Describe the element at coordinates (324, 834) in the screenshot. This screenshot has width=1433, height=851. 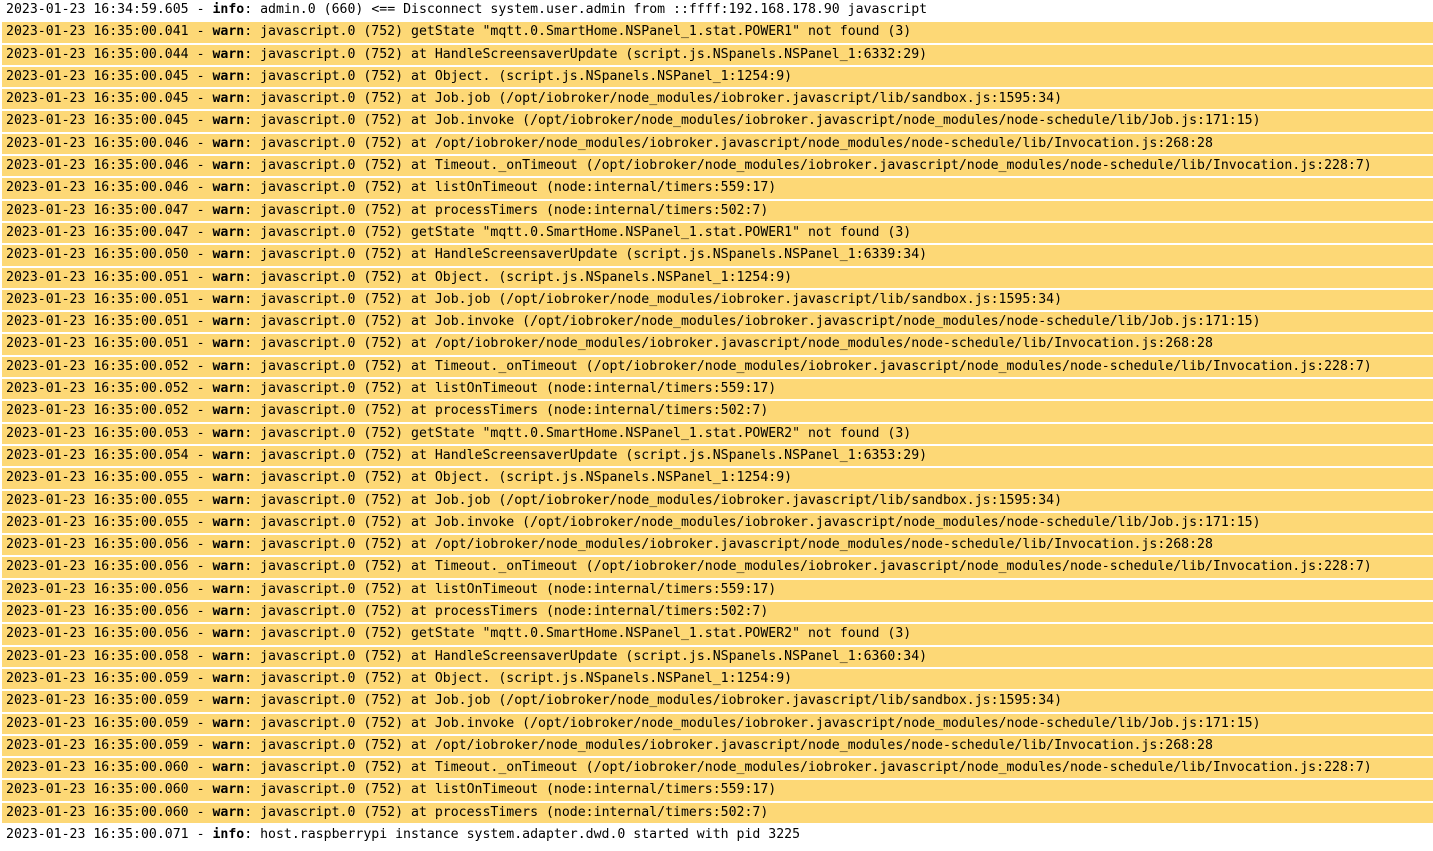
I see `log-source: host.raspberrypi` at that location.